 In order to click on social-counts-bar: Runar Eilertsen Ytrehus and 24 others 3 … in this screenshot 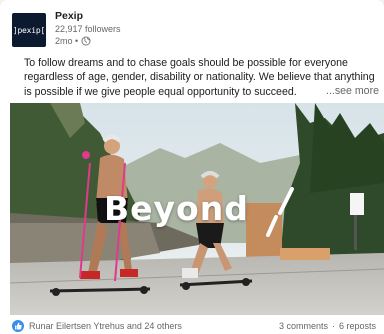, I will do `click(198, 326)`.